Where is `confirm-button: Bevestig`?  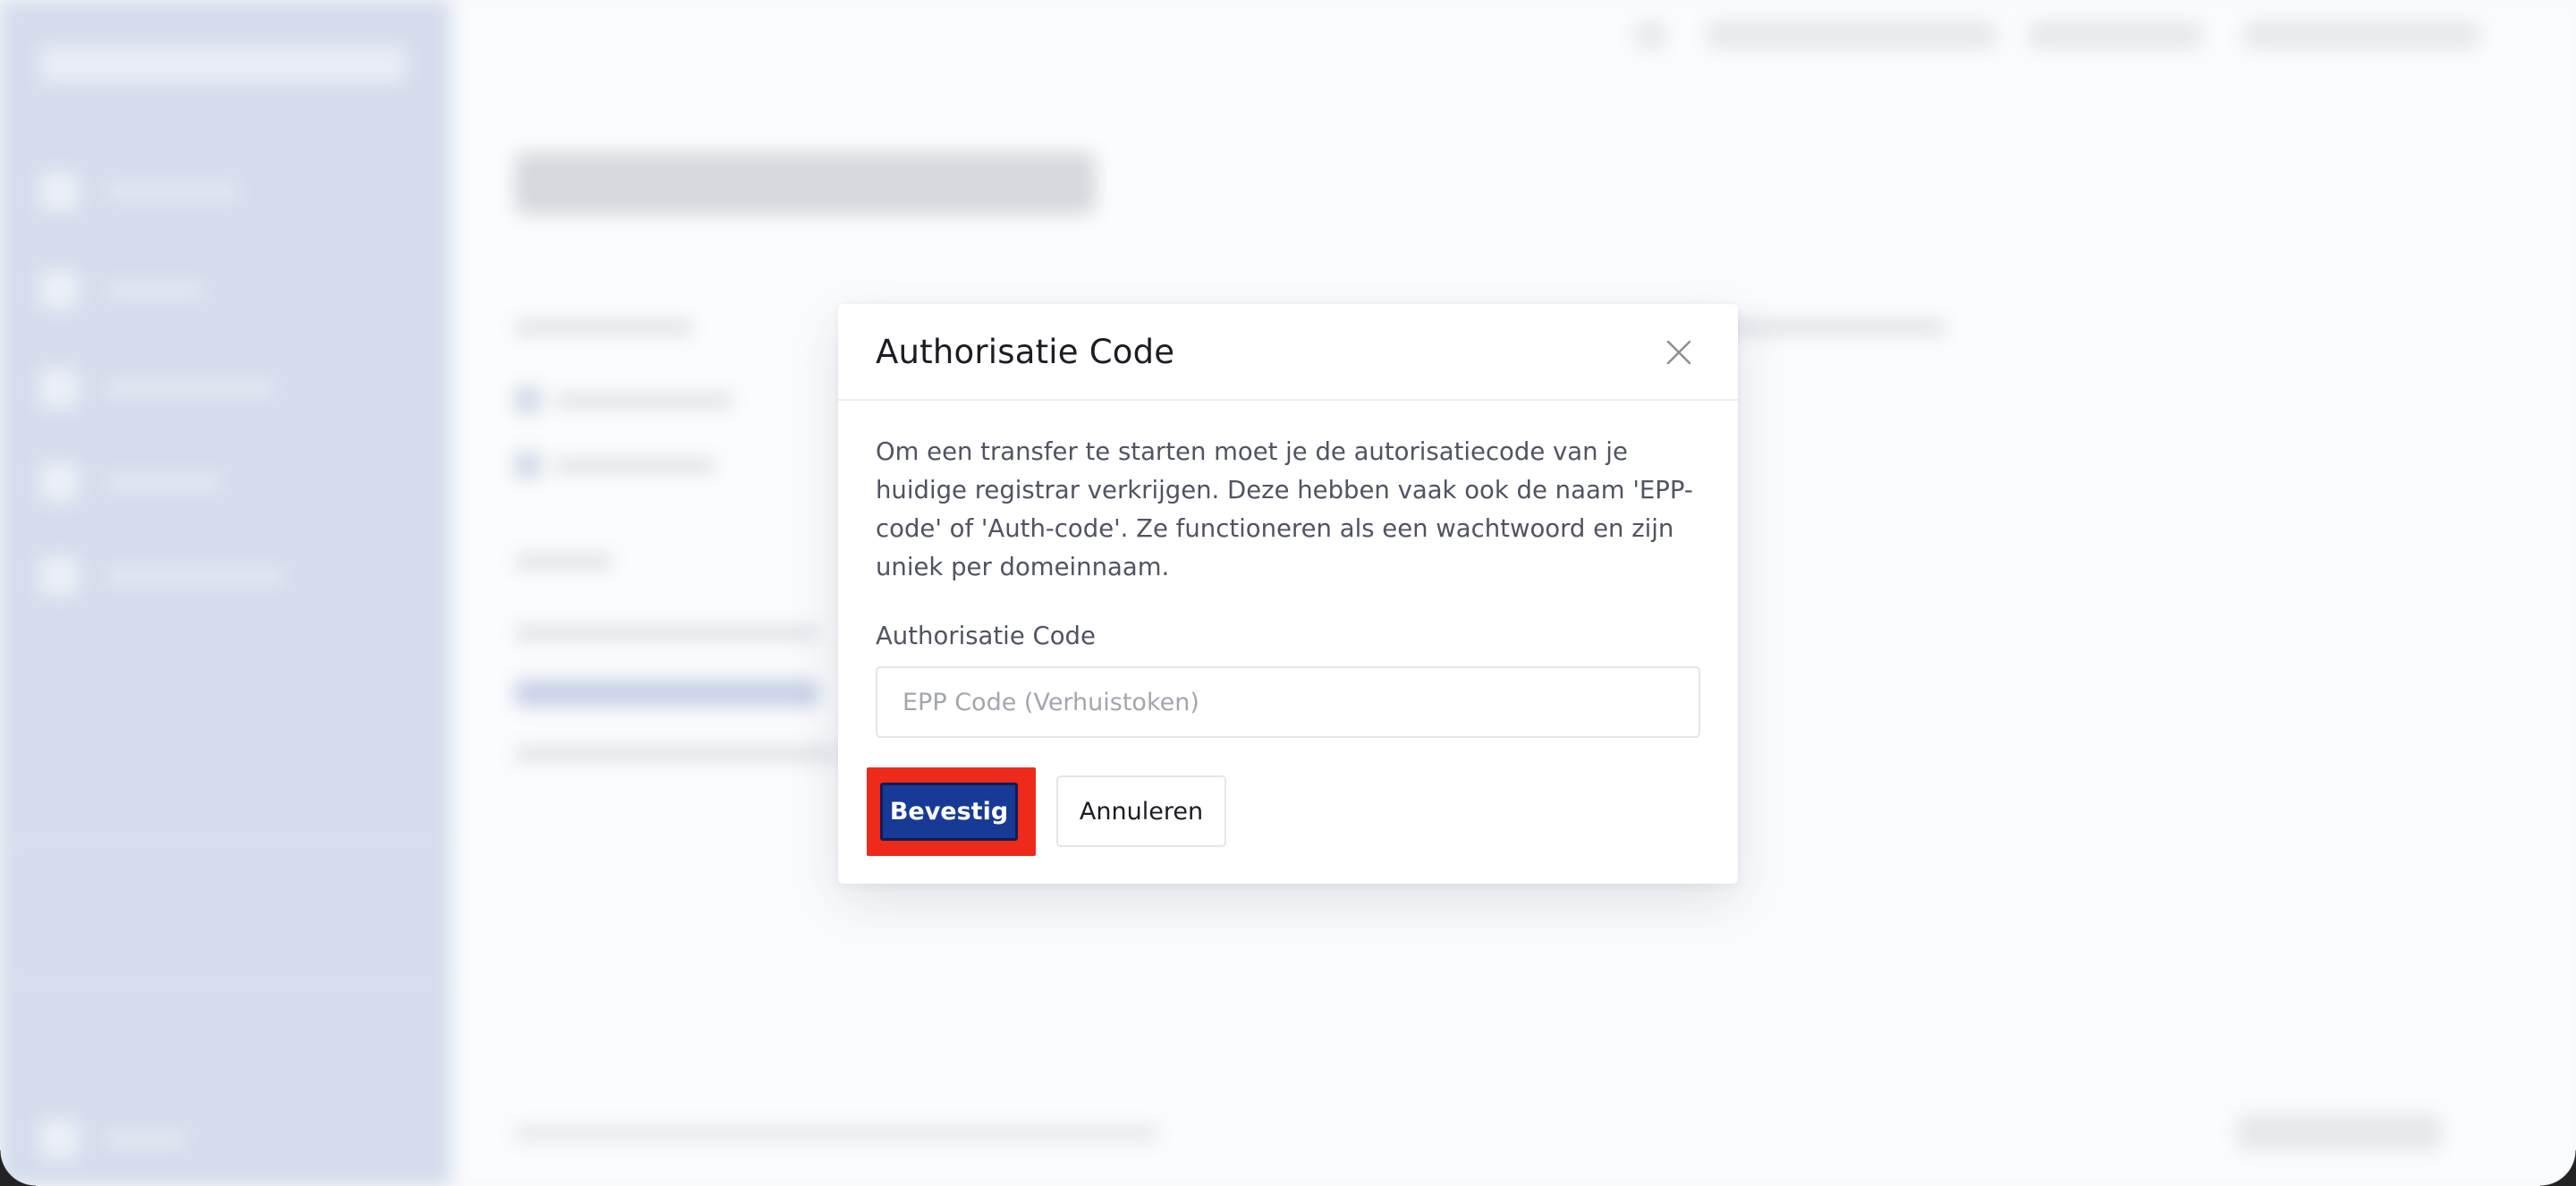 confirm-button: Bevestig is located at coordinates (949, 812).